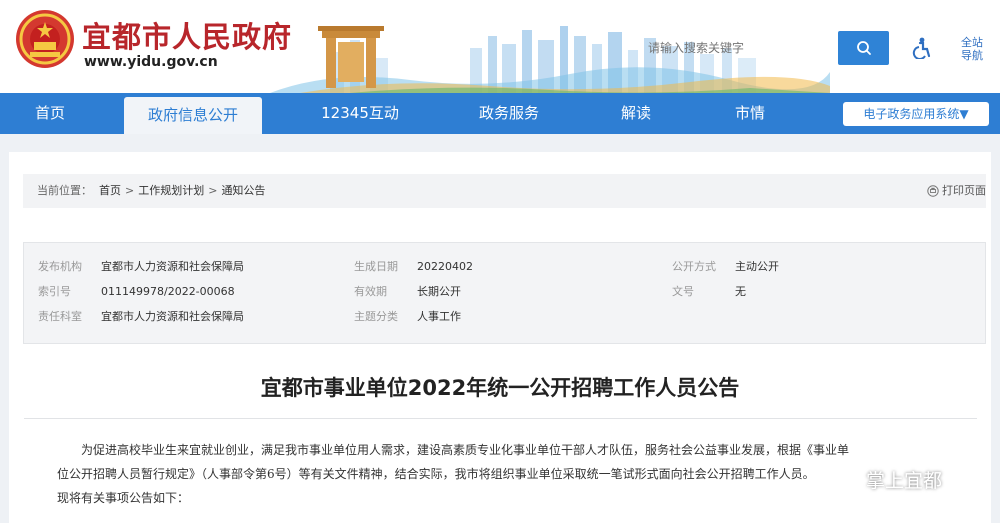  Describe the element at coordinates (50, 113) in the screenshot. I see `nav-home: 首页` at that location.